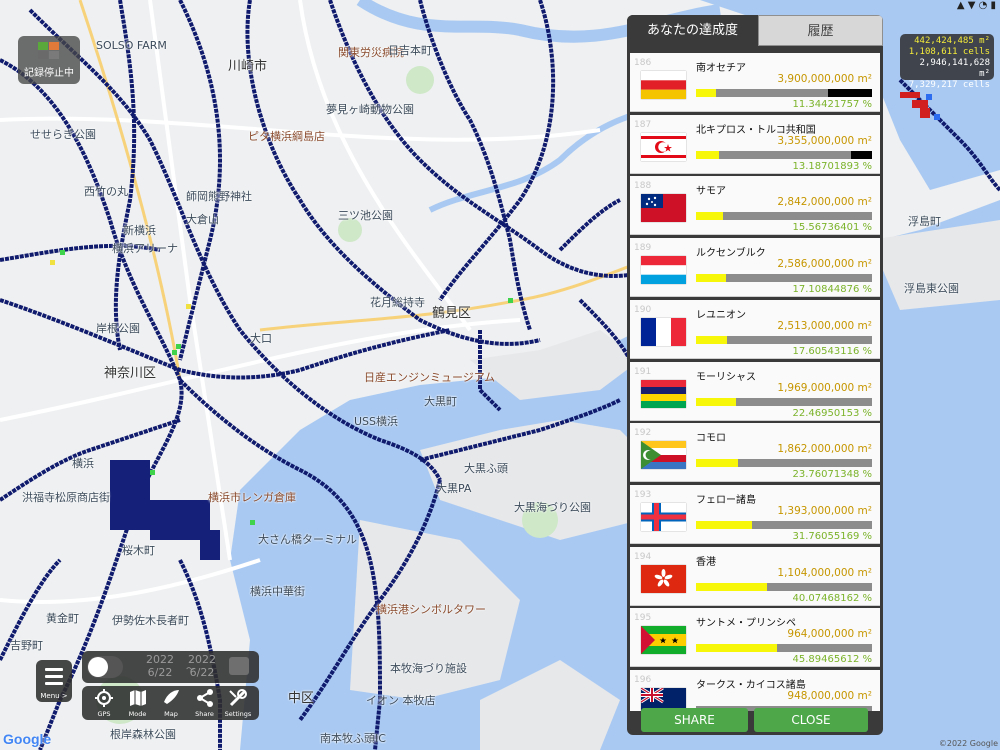 This screenshot has height=750, width=1000. What do you see at coordinates (105, 667) in the screenshot?
I see `date-filter-toggle` at bounding box center [105, 667].